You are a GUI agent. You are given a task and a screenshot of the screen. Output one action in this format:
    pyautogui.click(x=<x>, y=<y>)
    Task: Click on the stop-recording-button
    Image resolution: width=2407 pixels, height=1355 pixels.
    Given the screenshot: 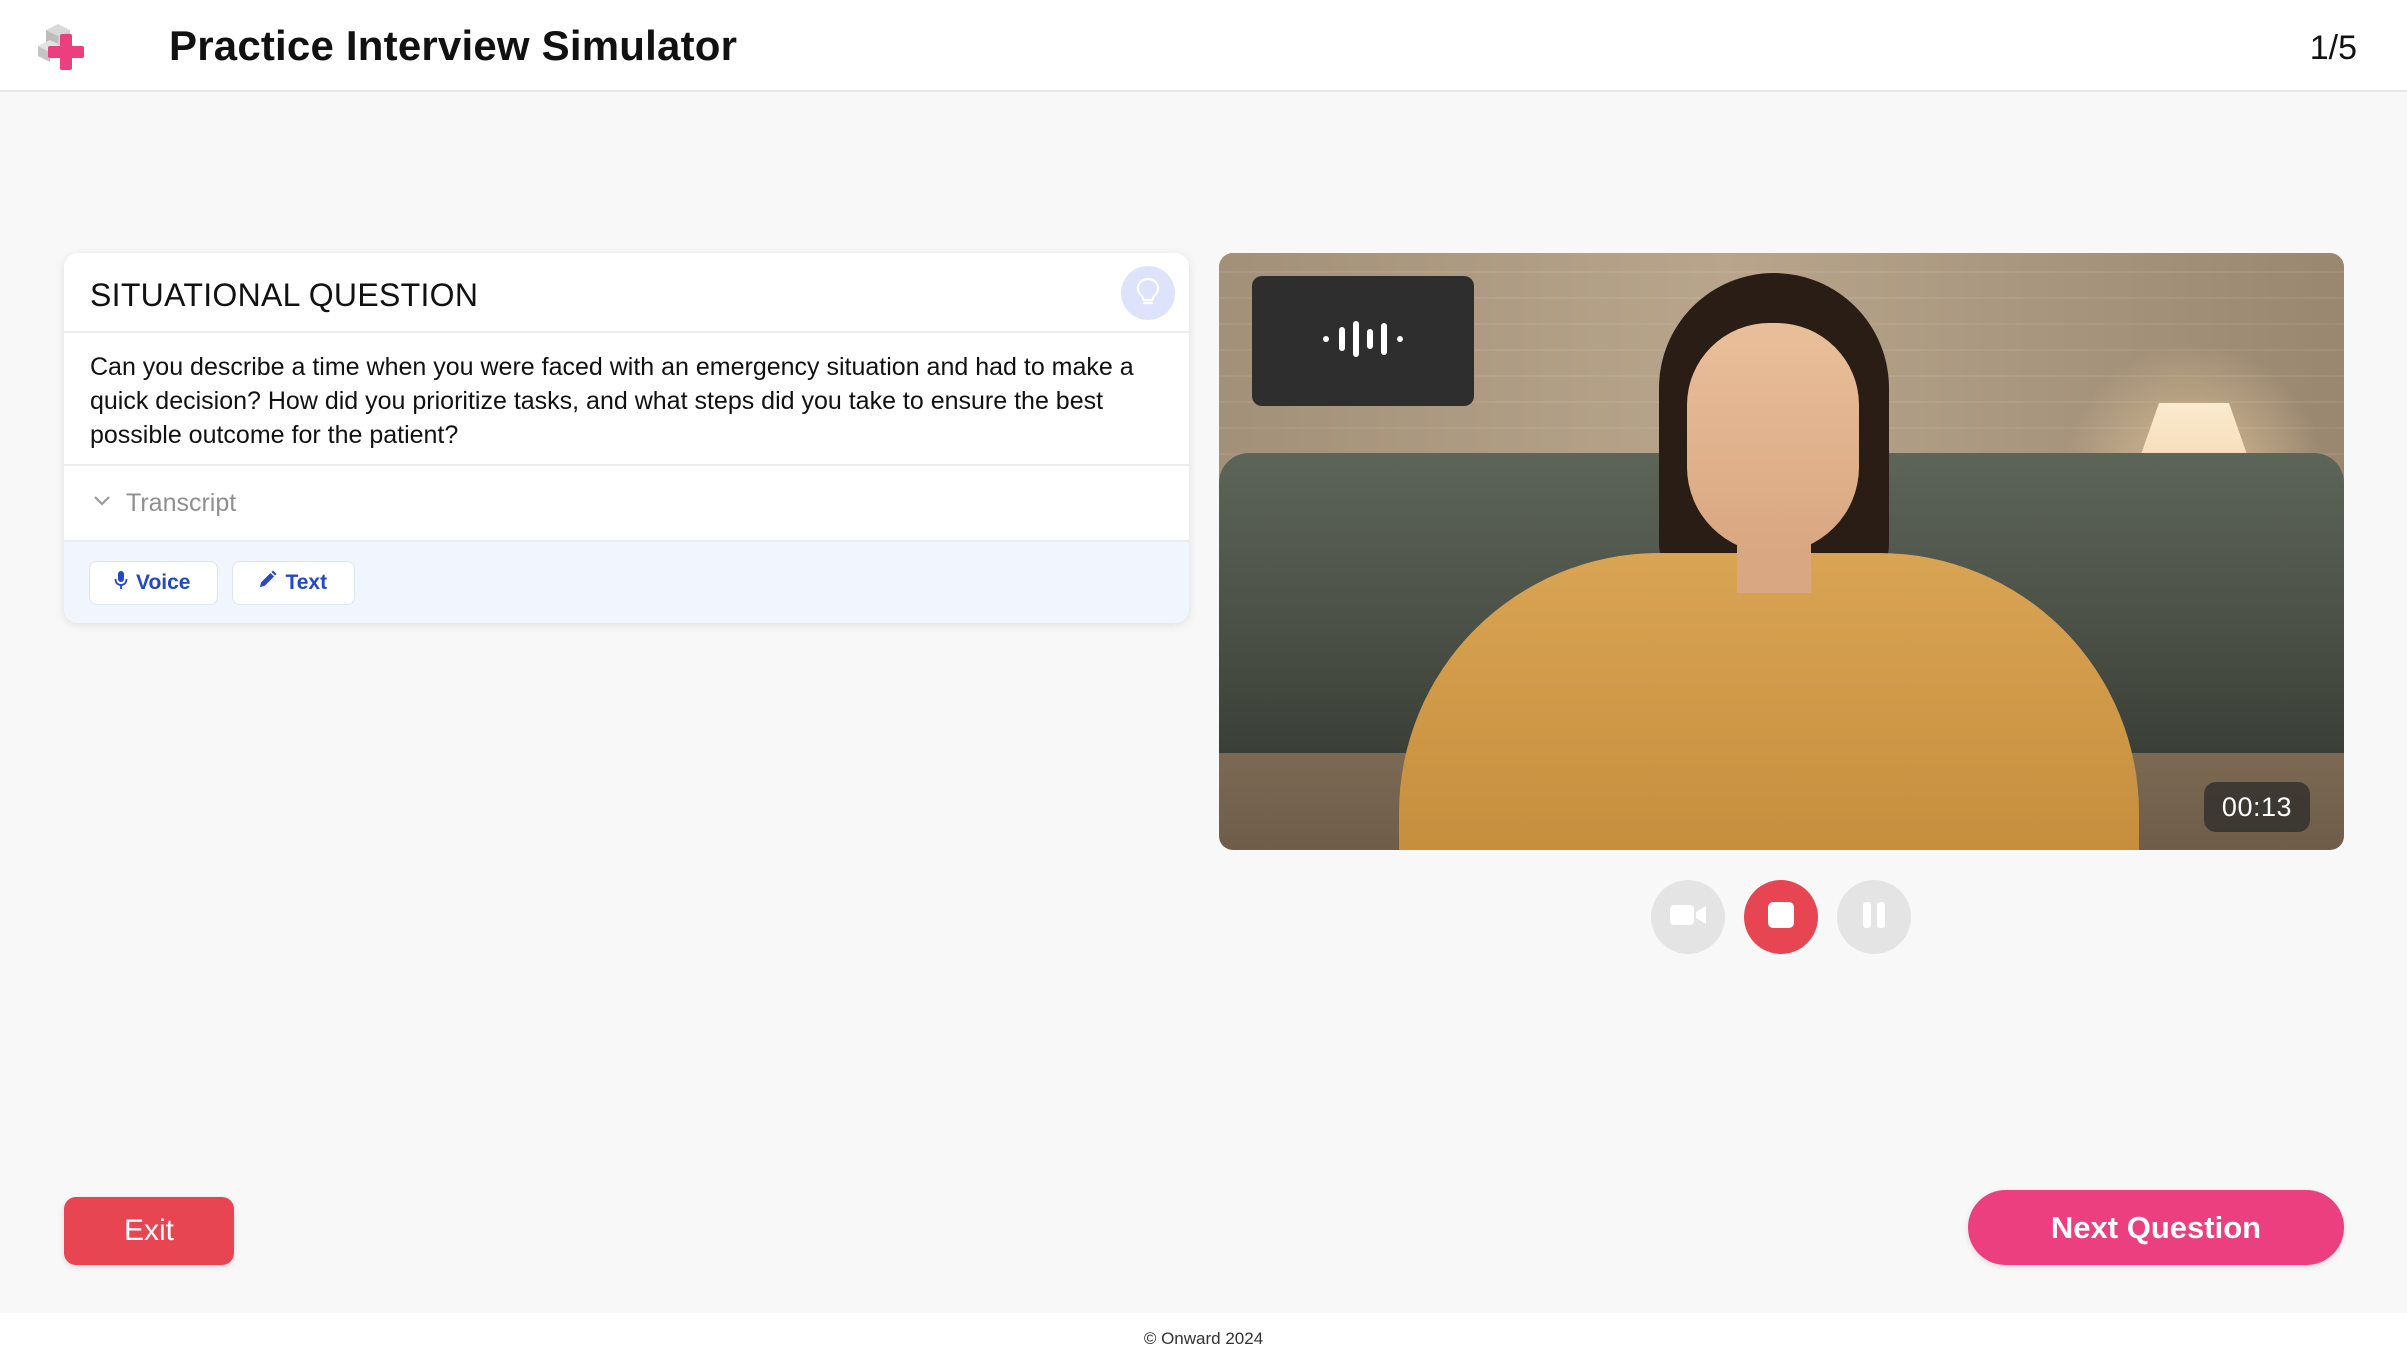 What is the action you would take?
    pyautogui.click(x=1781, y=917)
    